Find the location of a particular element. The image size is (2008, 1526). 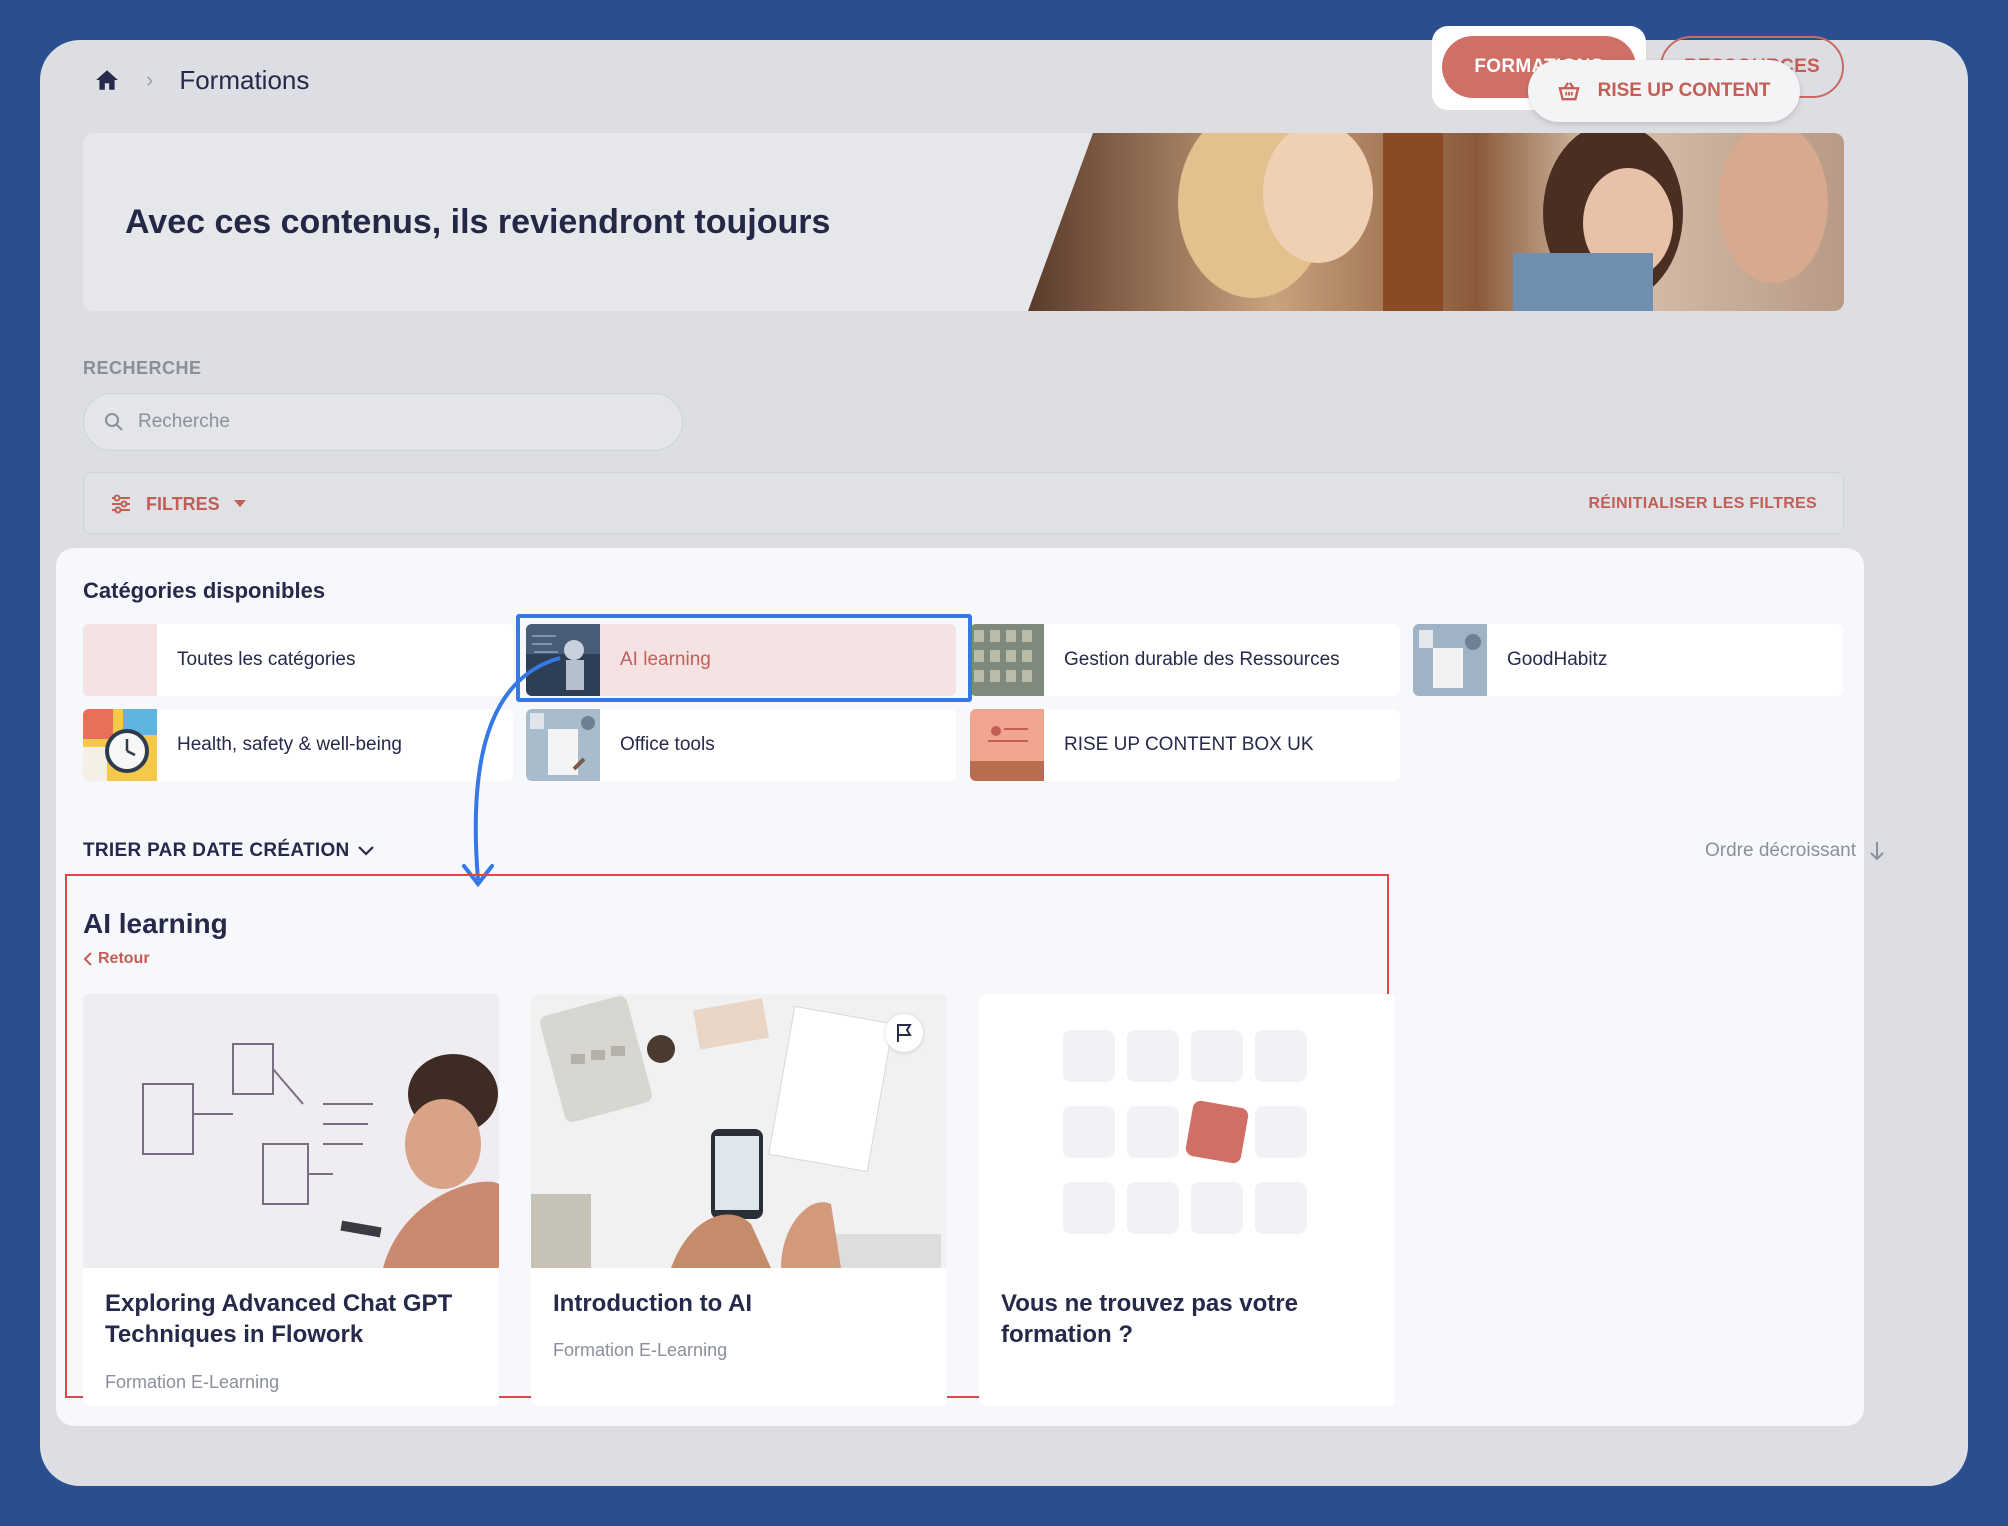

caret-down-icon is located at coordinates (239, 503).